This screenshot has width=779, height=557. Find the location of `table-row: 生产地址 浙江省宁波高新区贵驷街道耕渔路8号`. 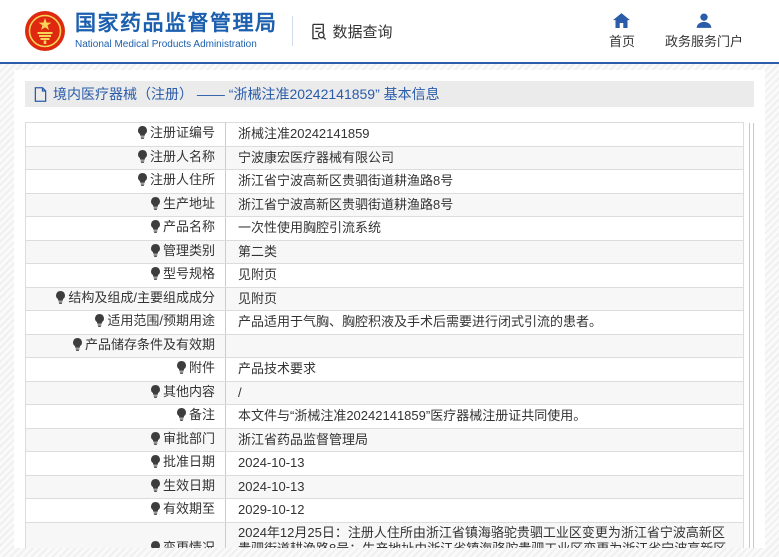

table-row: 生产地址 浙江省宁波高新区贵驷街道耕渔路8号 is located at coordinates (384, 204).